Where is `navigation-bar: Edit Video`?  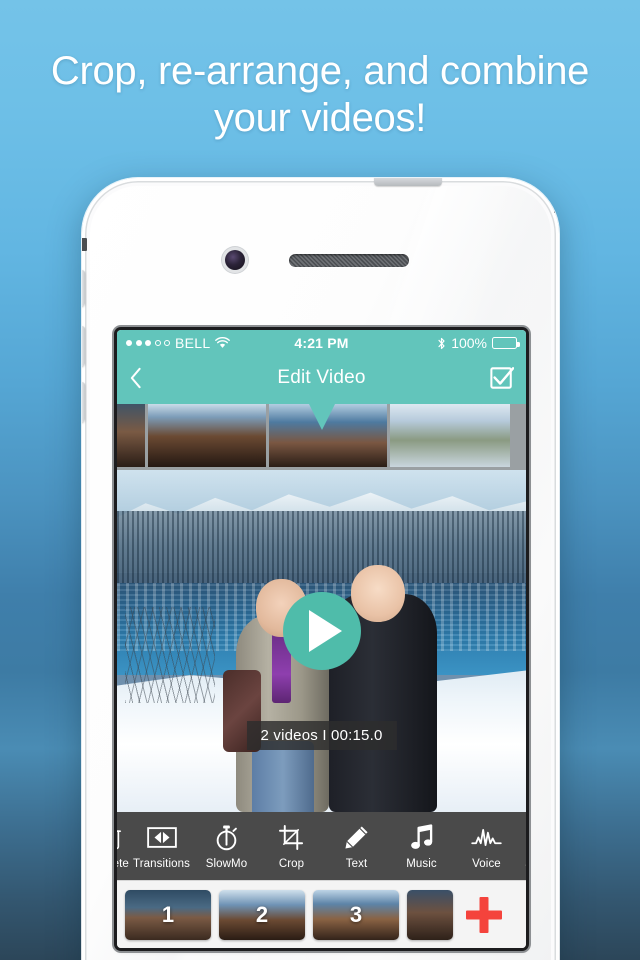 navigation-bar: Edit Video is located at coordinates (321, 378).